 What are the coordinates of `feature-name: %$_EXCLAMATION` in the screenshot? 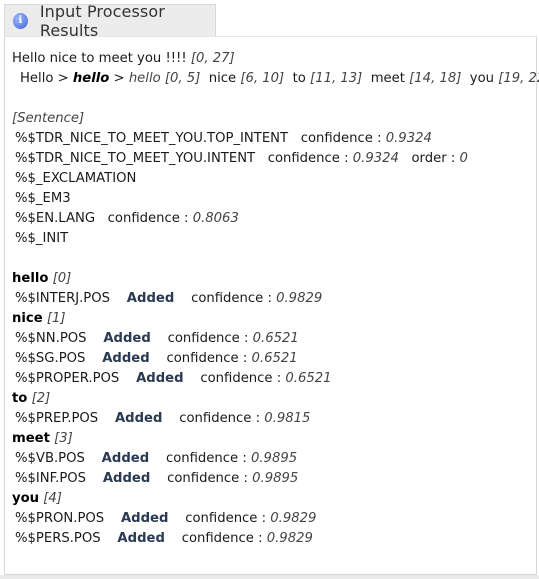 It's located at (76, 178).